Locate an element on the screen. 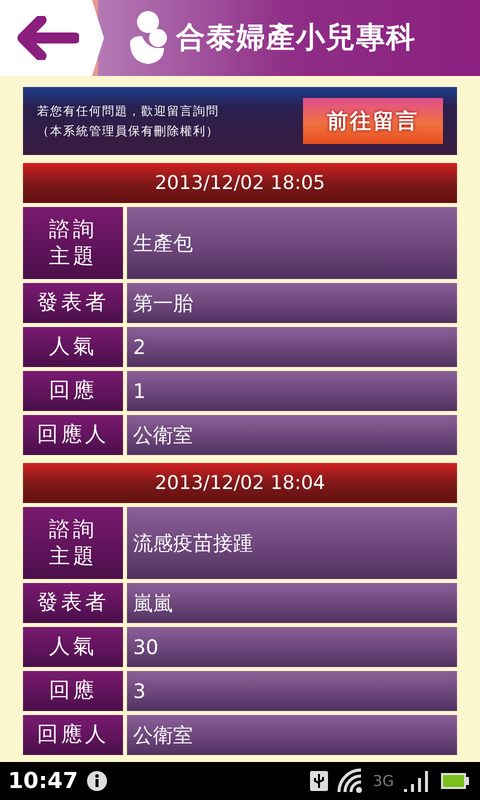 The width and height of the screenshot is (480, 800). leave-message-button: 前往留言 is located at coordinates (373, 121).